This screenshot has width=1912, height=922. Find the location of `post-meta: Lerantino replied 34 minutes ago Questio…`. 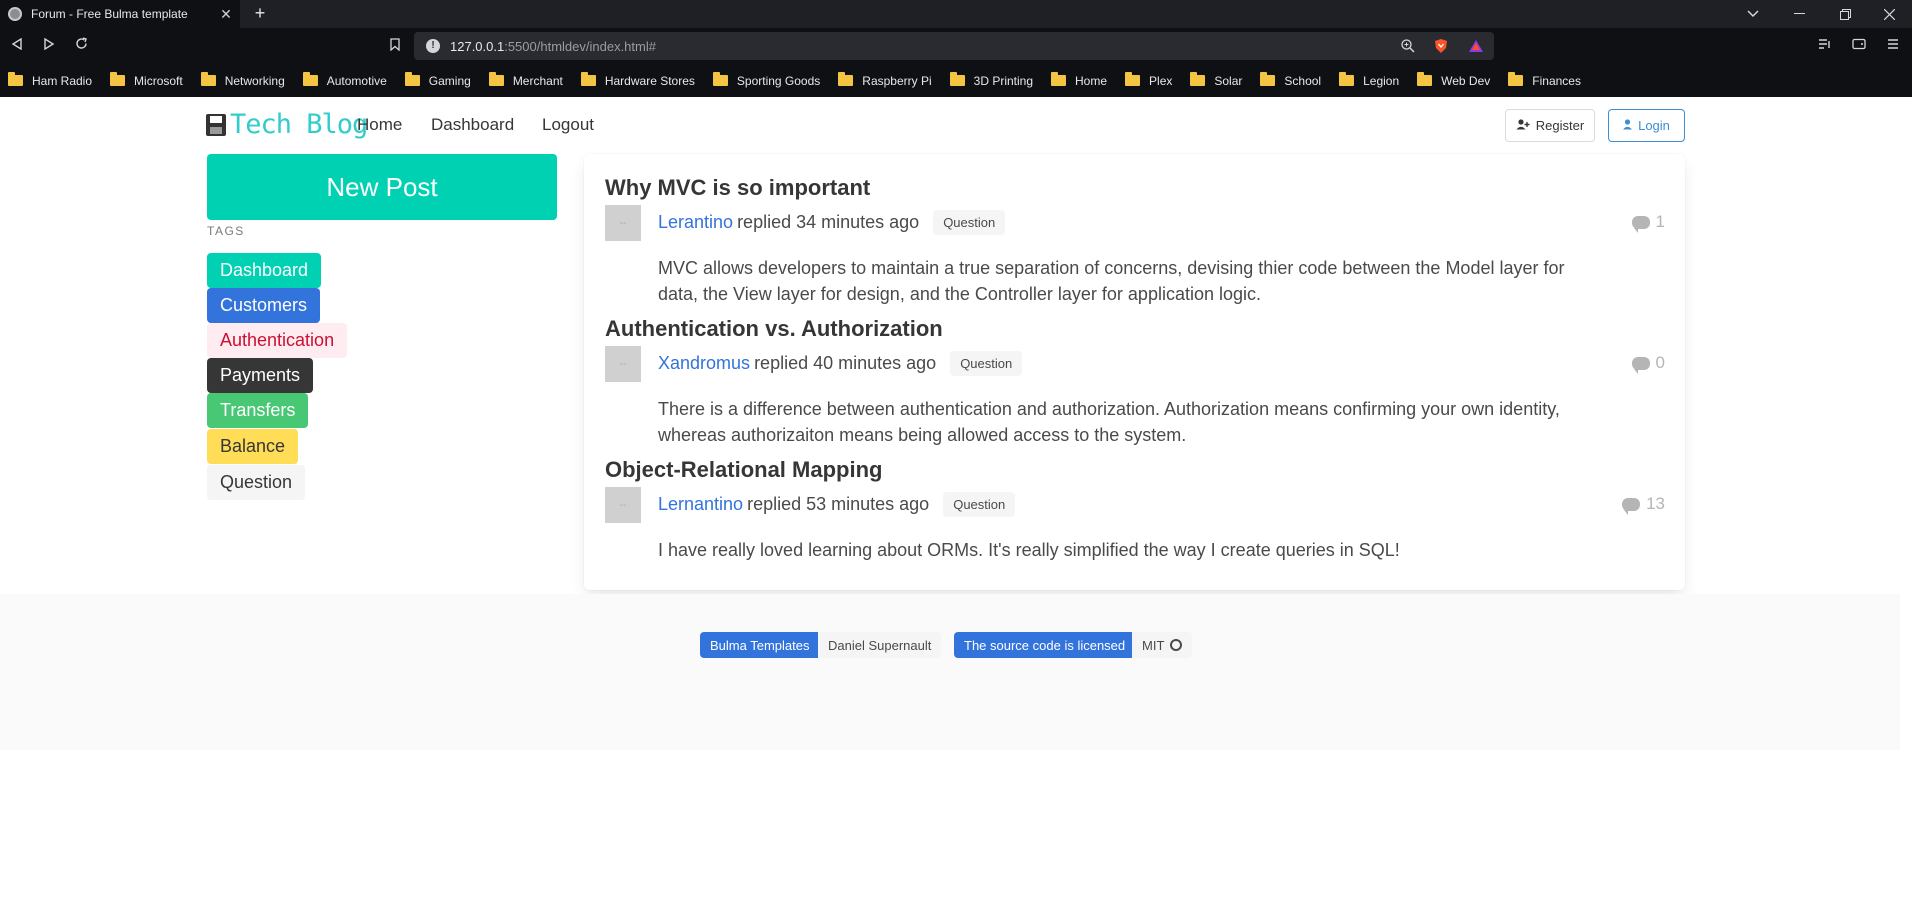

post-meta: Lerantino replied 34 minutes ago Questio… is located at coordinates (832, 222).